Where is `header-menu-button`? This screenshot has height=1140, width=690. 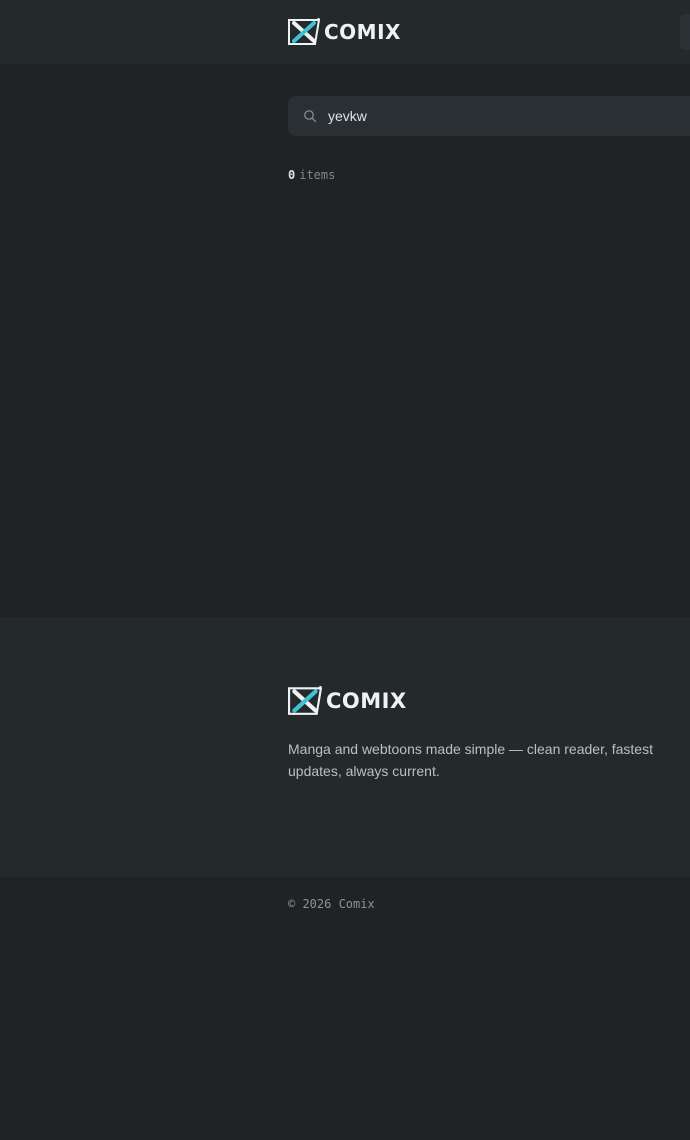
header-menu-button is located at coordinates (685, 32).